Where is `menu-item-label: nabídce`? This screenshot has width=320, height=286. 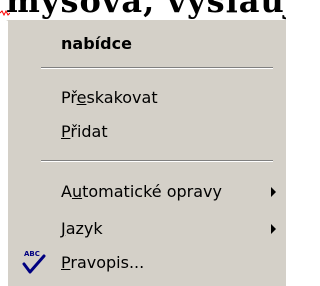 menu-item-label: nabídce is located at coordinates (96, 43).